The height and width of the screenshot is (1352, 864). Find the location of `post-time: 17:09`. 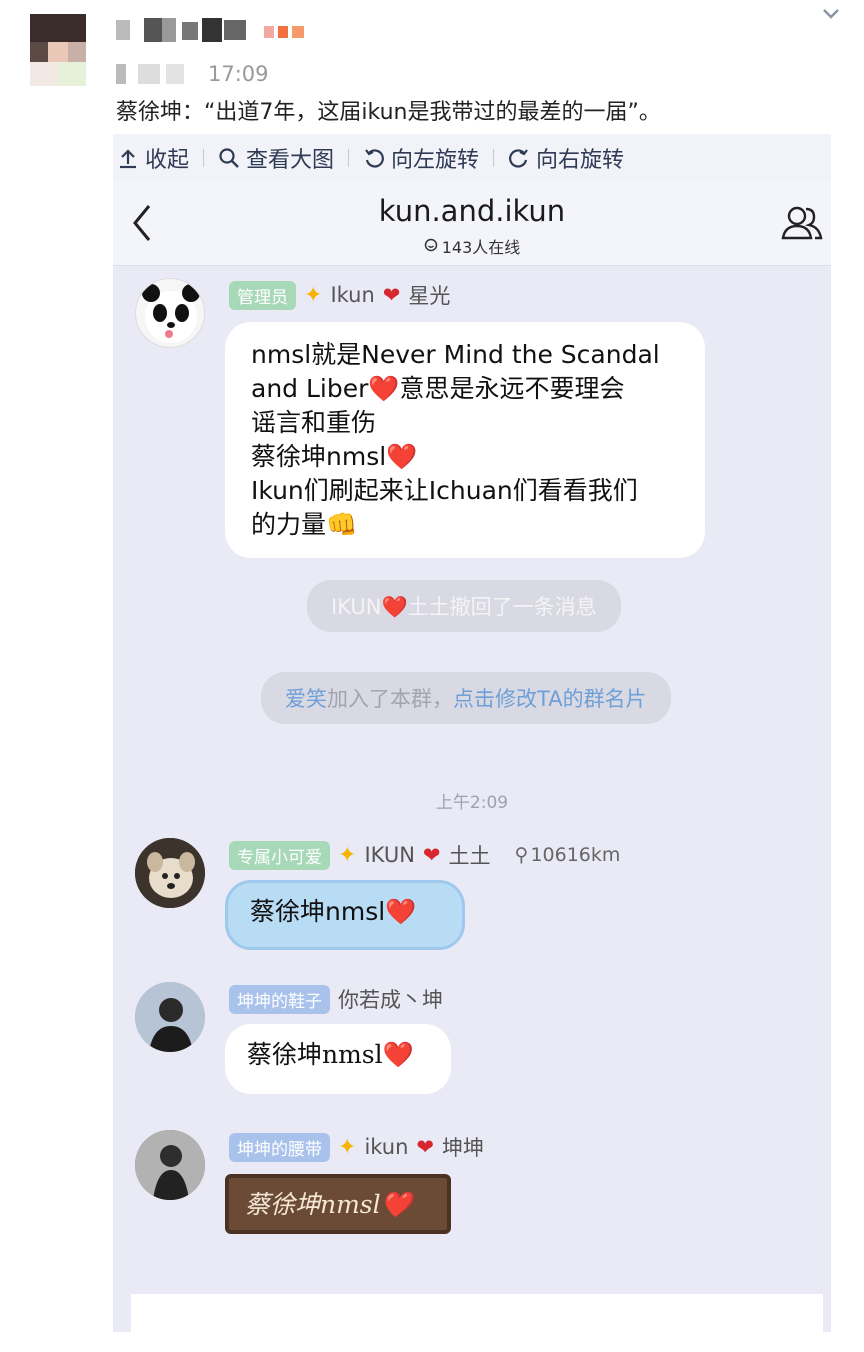

post-time: 17:09 is located at coordinates (238, 74).